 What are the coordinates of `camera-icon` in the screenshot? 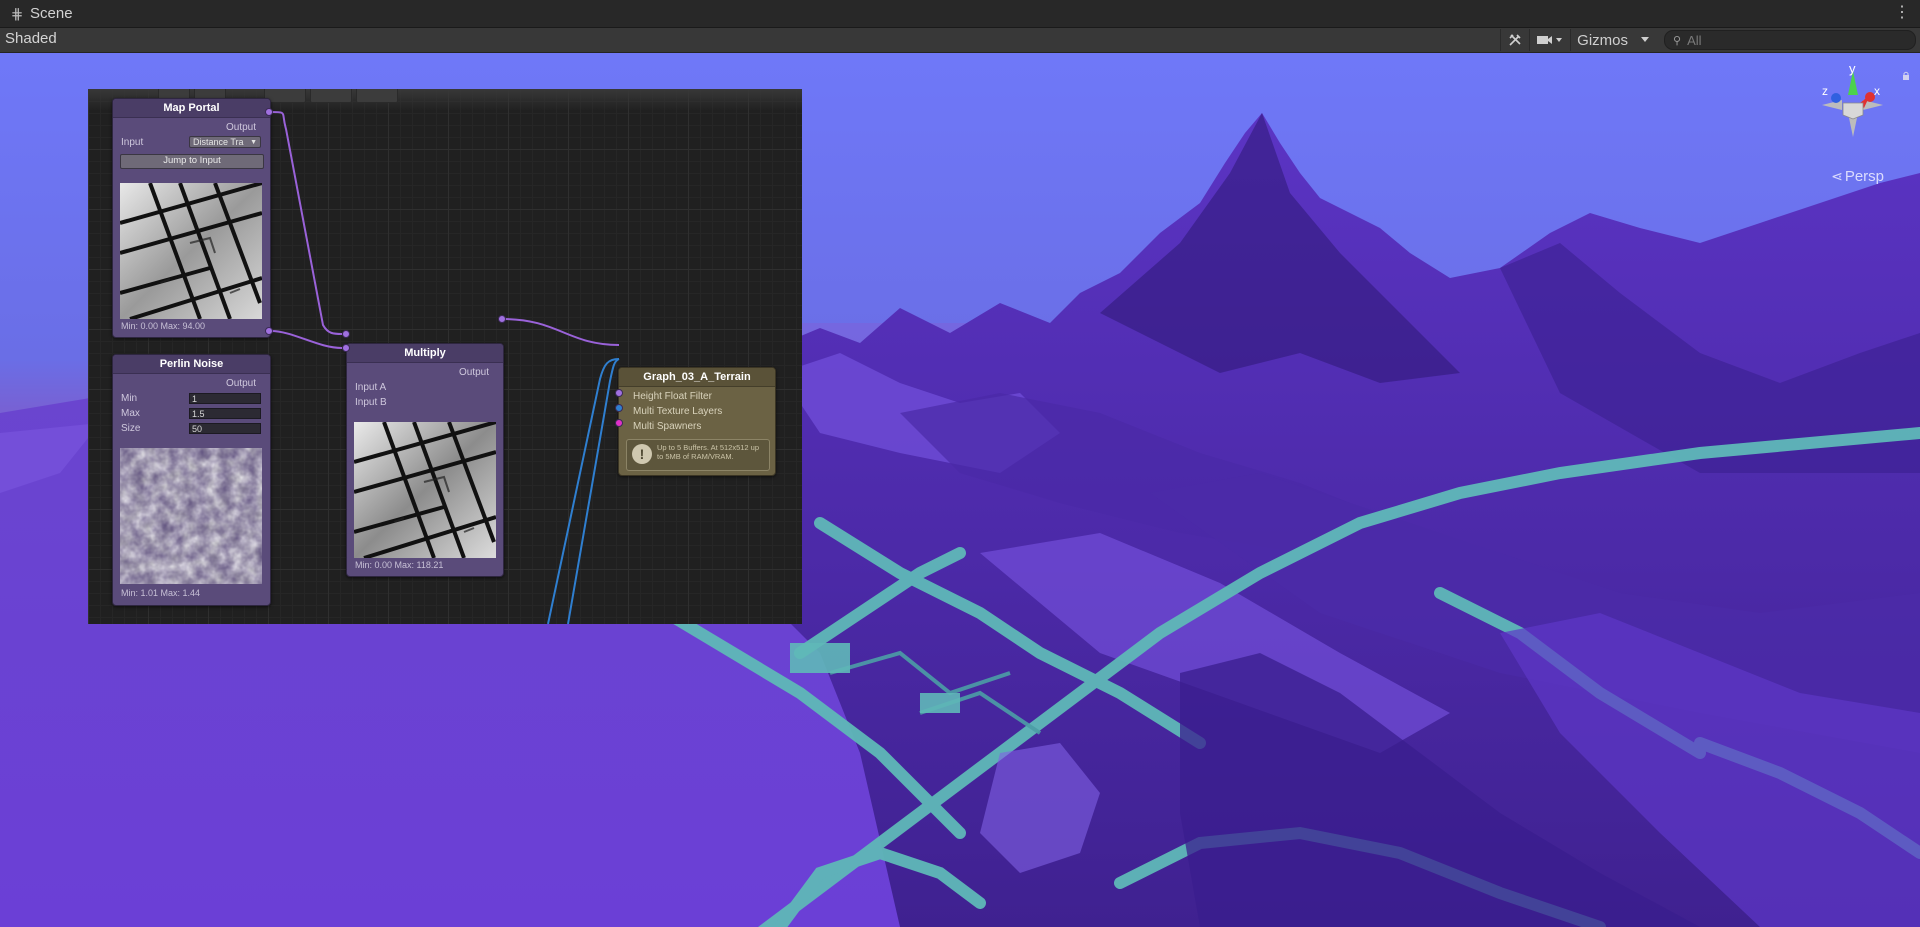 It's located at (1550, 40).